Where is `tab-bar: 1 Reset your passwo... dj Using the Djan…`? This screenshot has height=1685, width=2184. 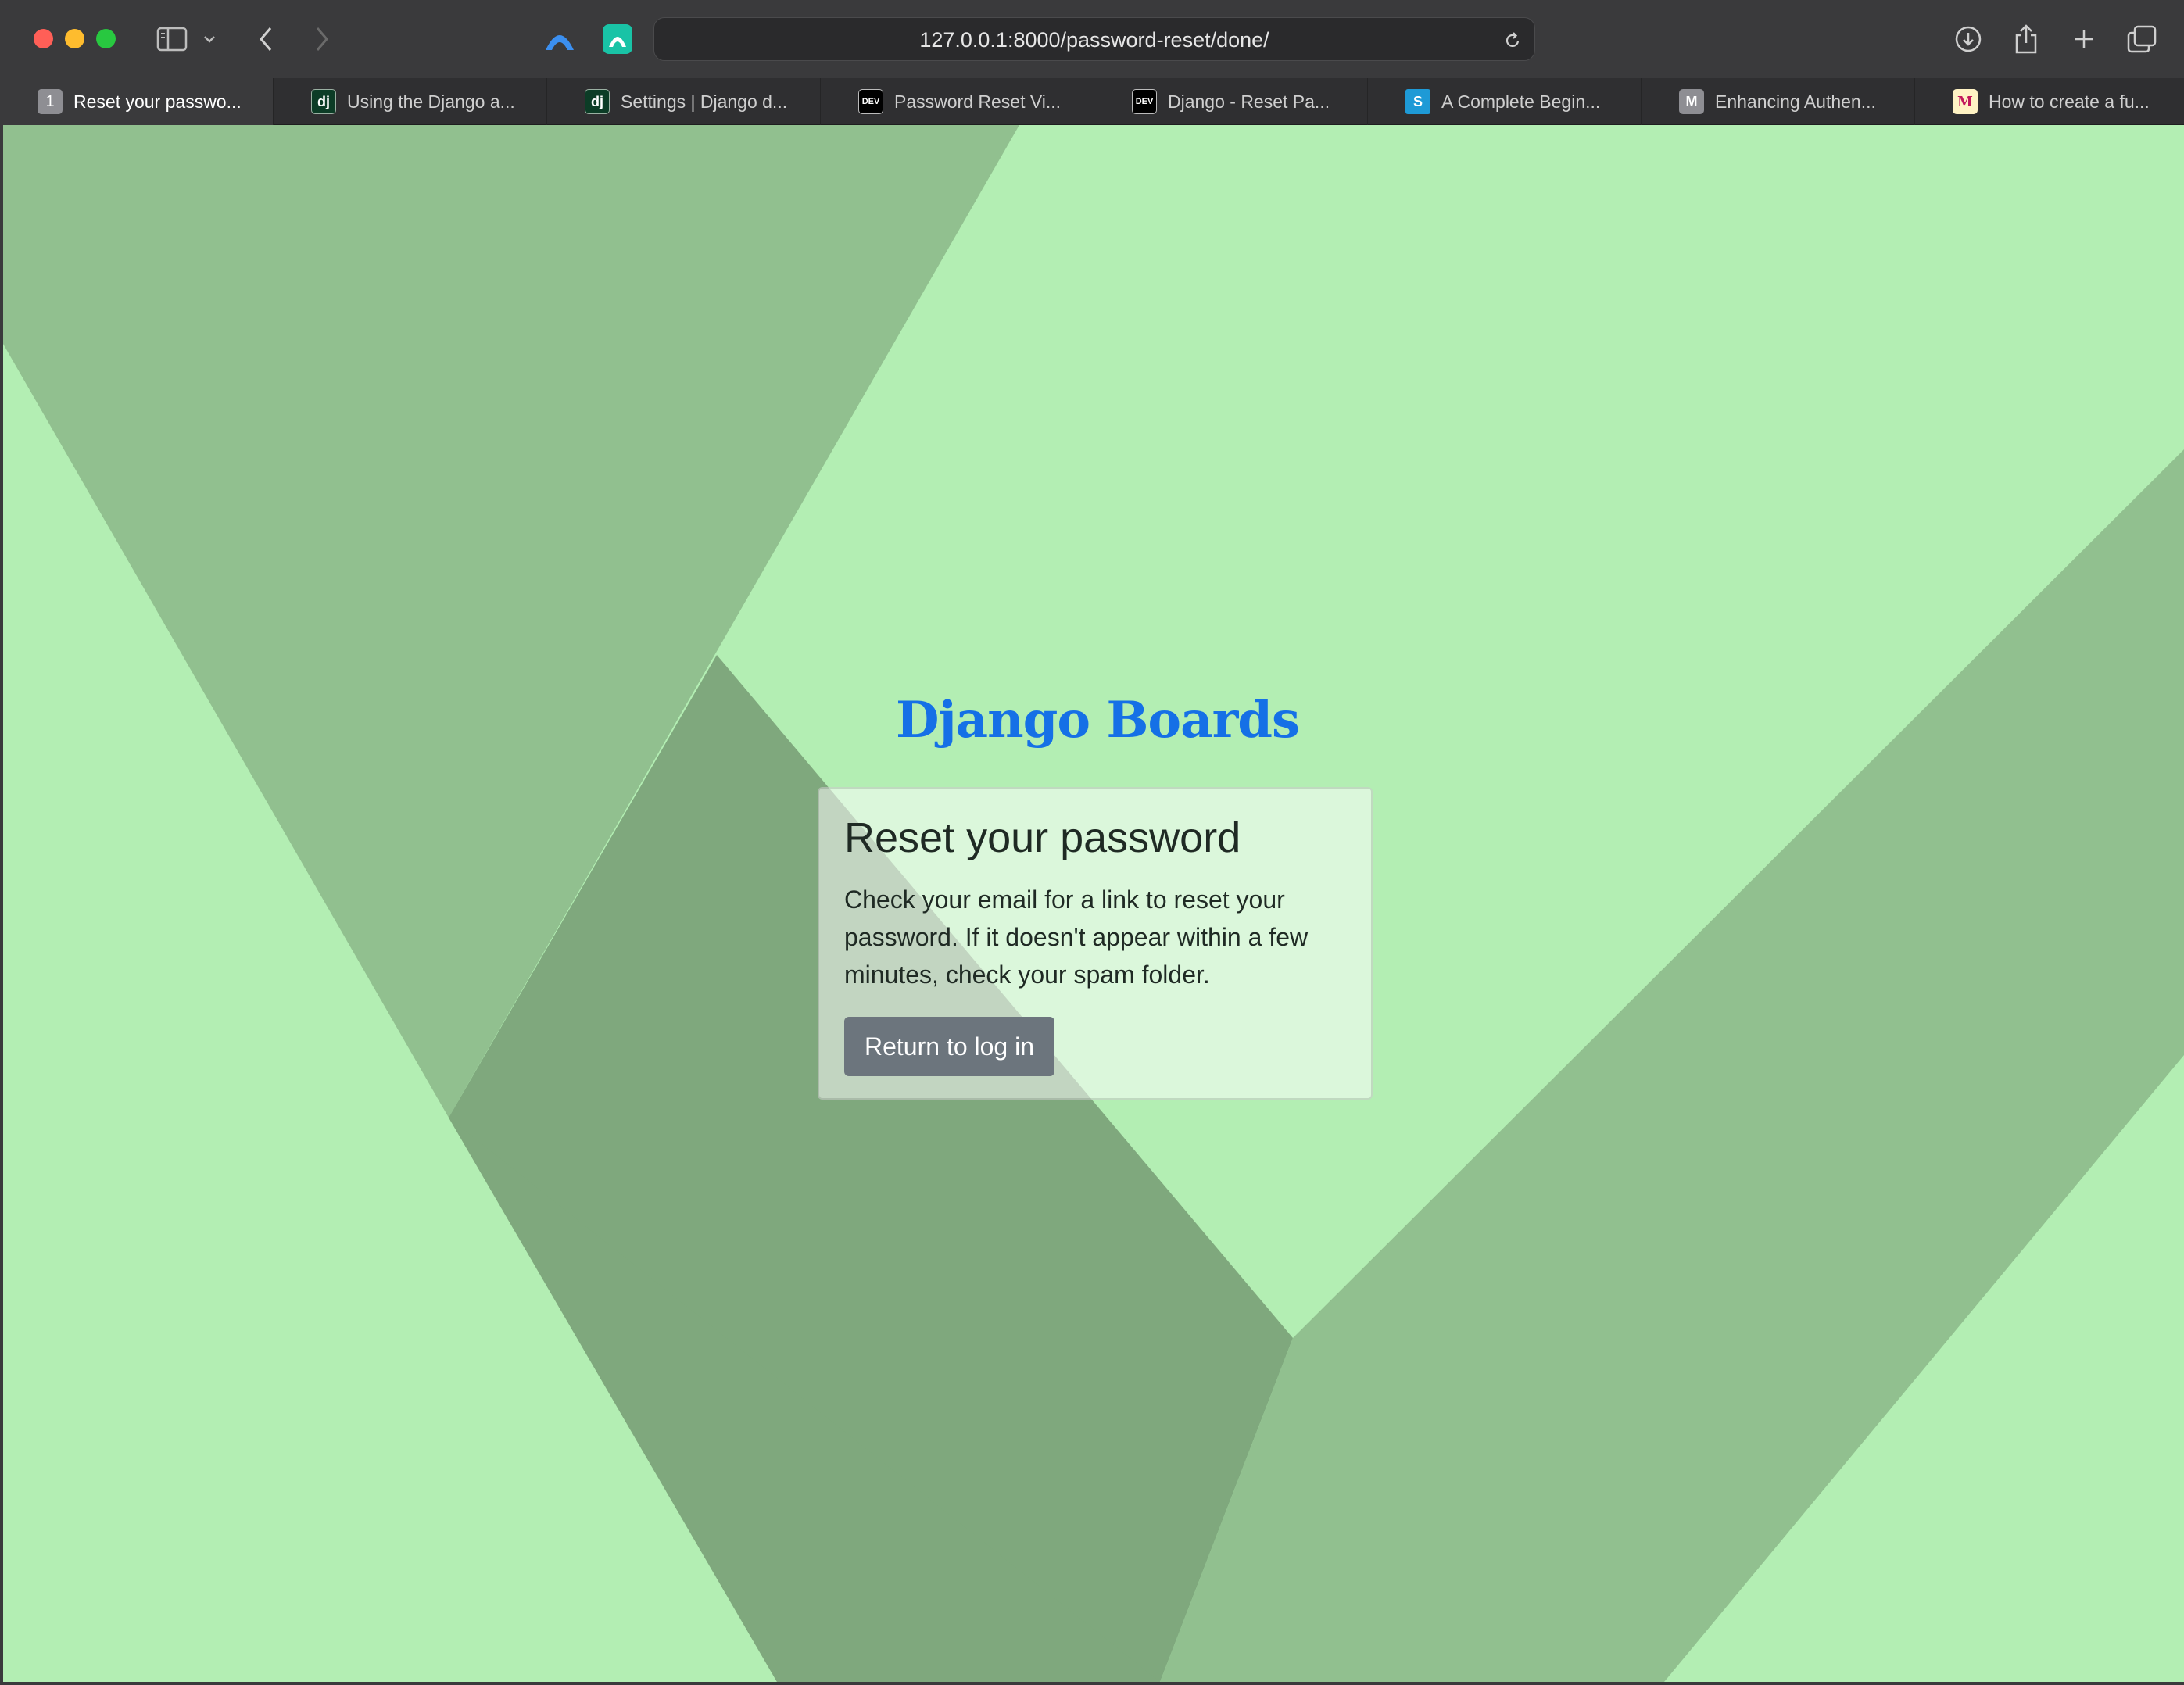 tab-bar: 1 Reset your passwo... dj Using the Djan… is located at coordinates (1092, 101).